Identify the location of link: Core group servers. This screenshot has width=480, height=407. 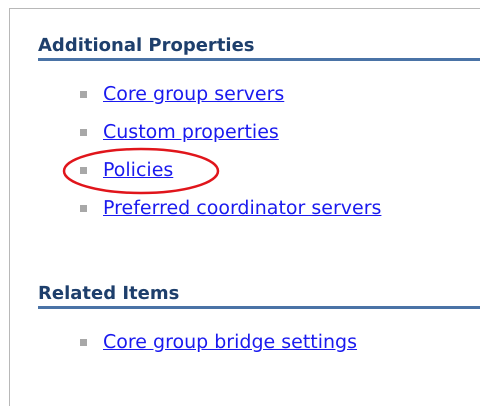
(193, 94).